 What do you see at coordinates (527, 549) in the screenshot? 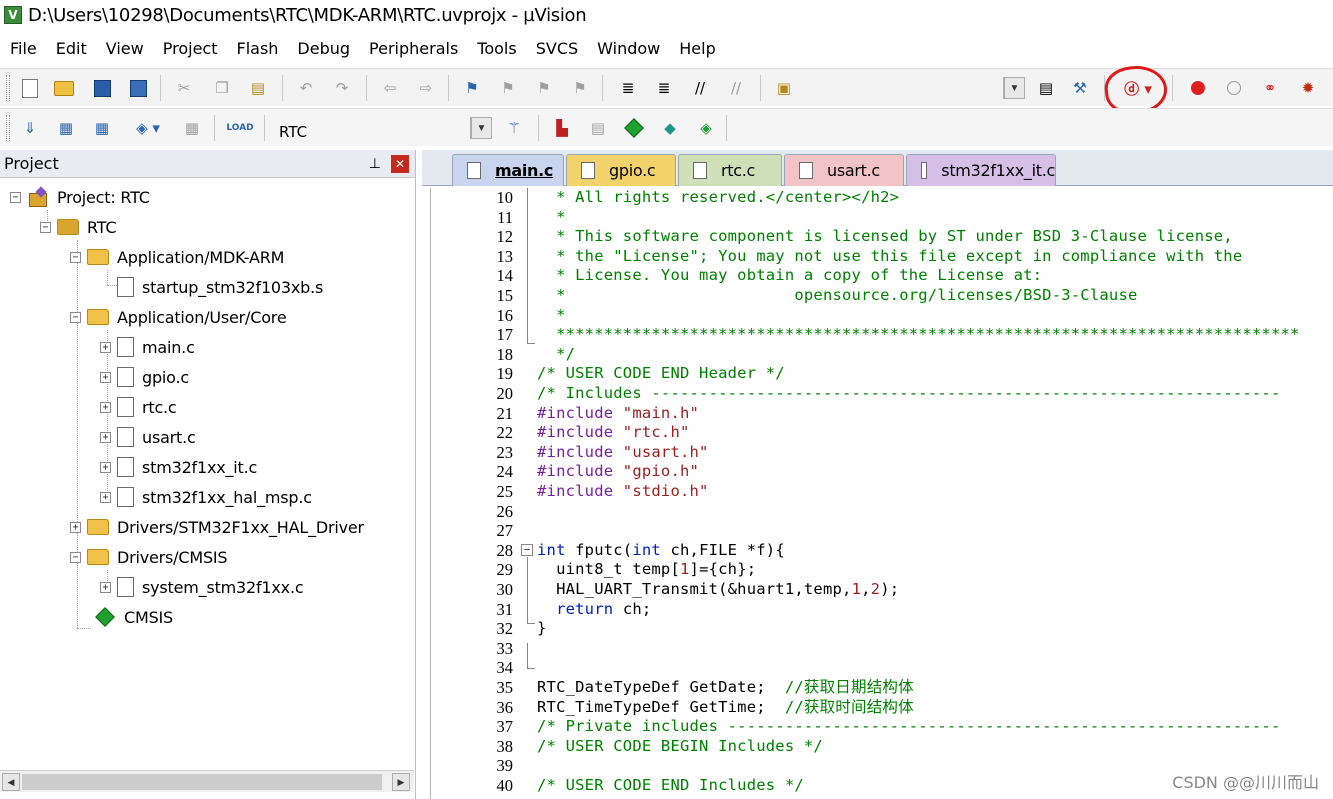
I see `fold-toggle-icon: −` at bounding box center [527, 549].